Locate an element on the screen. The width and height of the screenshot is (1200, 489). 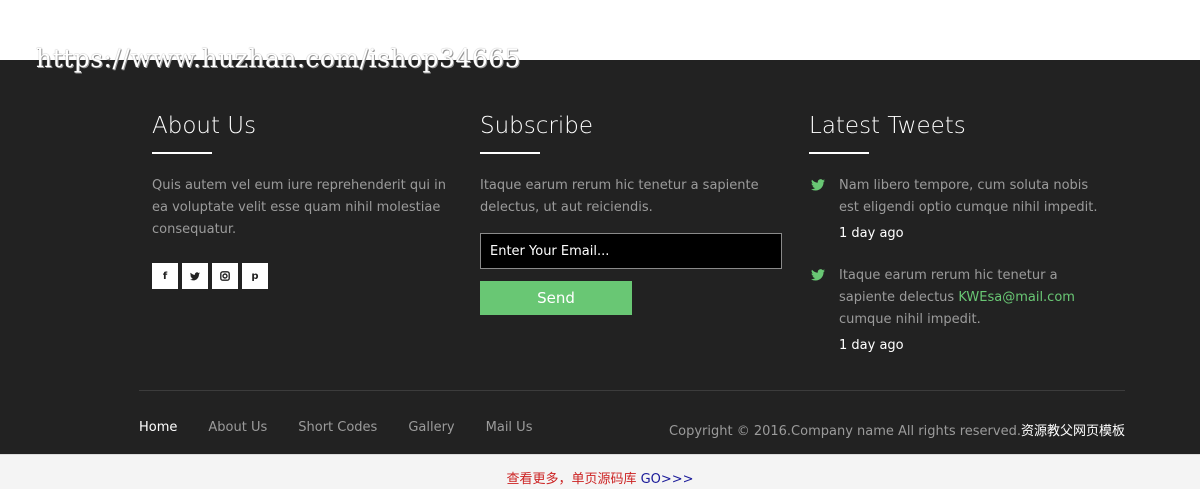
about-title: About Us is located at coordinates (204, 126).